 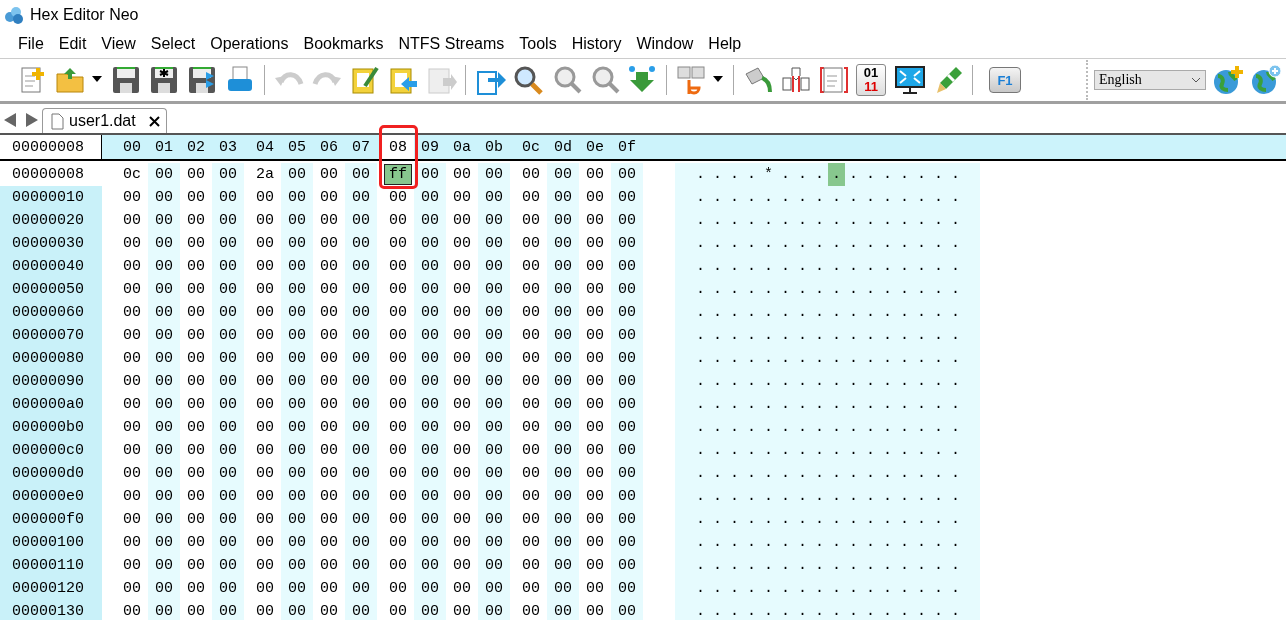 What do you see at coordinates (164, 80) in the screenshot?
I see `save-as-icon` at bounding box center [164, 80].